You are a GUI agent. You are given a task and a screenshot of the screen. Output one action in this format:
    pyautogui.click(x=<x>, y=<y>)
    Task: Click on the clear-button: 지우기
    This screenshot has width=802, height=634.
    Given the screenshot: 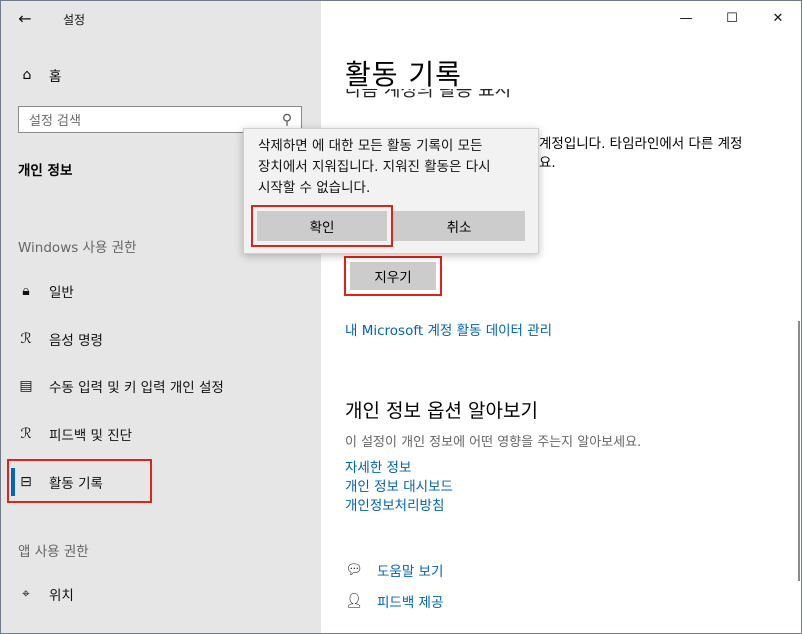 What is the action you would take?
    pyautogui.click(x=393, y=276)
    